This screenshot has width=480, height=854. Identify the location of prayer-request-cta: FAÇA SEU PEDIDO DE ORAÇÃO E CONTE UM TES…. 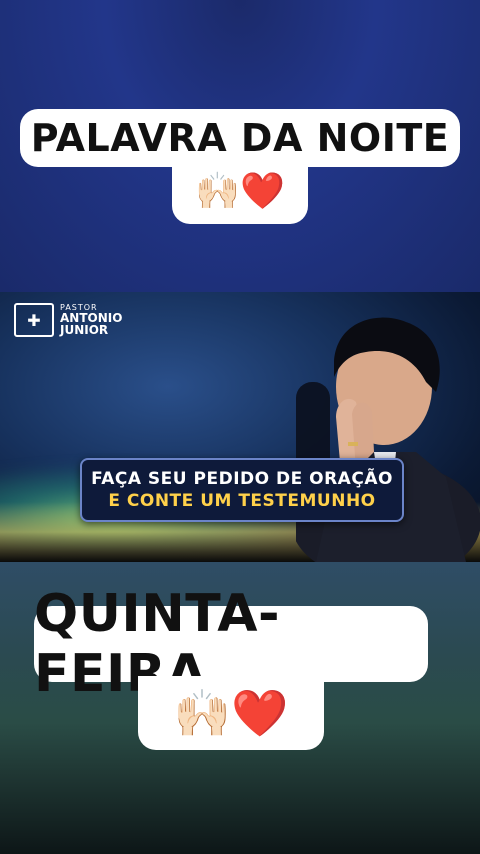
(242, 490).